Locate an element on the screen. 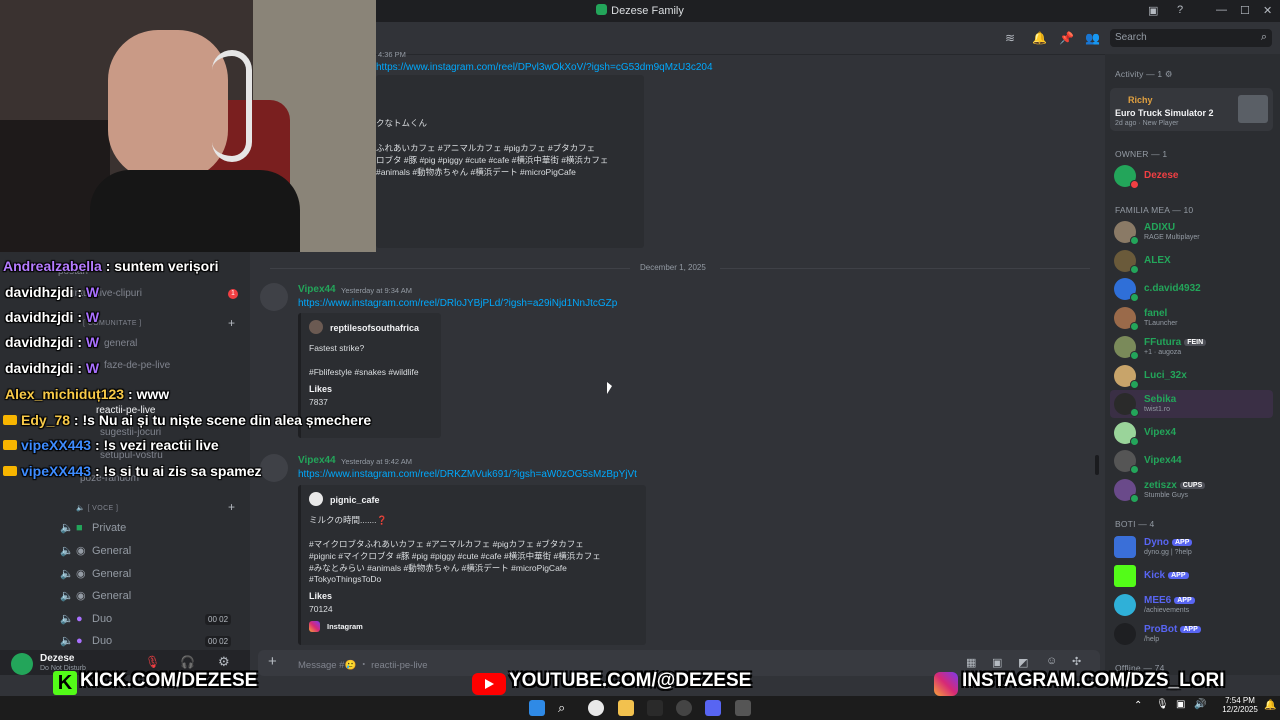 The image size is (1280, 720). threads-icon: ≋ is located at coordinates (1010, 38).